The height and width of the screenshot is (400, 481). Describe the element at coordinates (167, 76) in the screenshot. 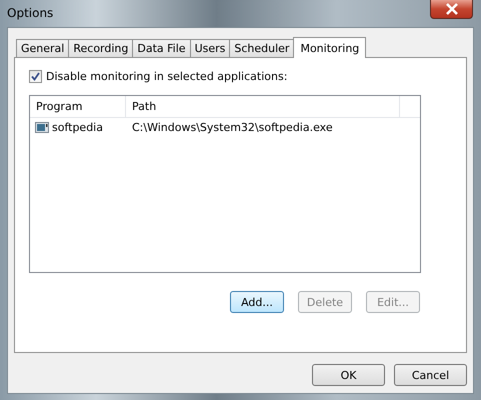

I see `checkbox-label: Disable monitoring in selected applications:` at that location.